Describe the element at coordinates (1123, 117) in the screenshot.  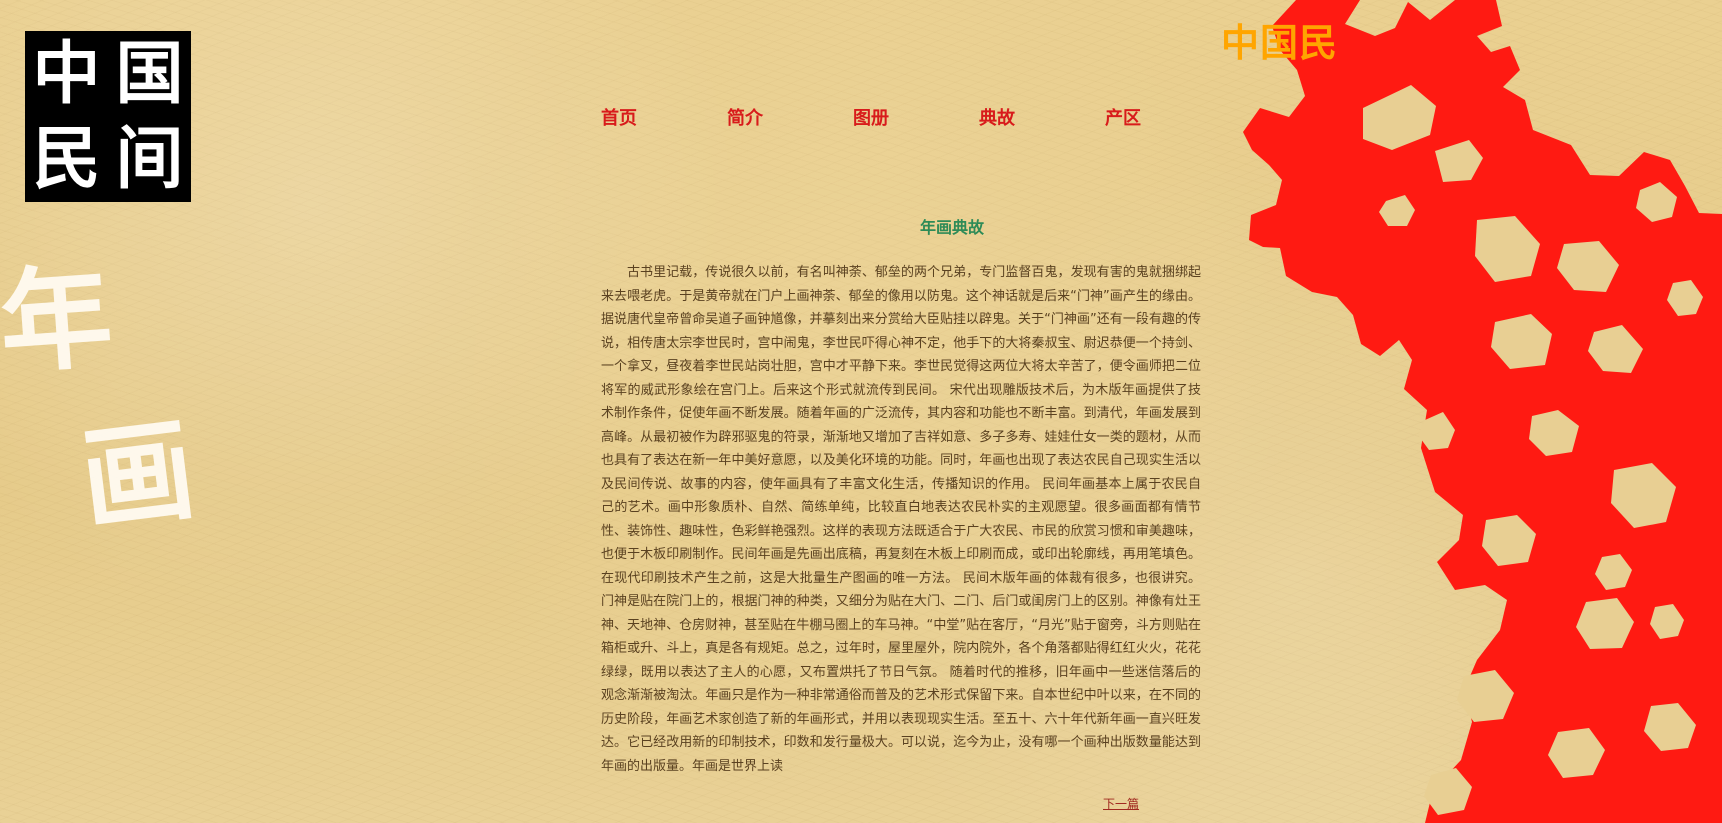
I see `nav-regions: 产区` at that location.